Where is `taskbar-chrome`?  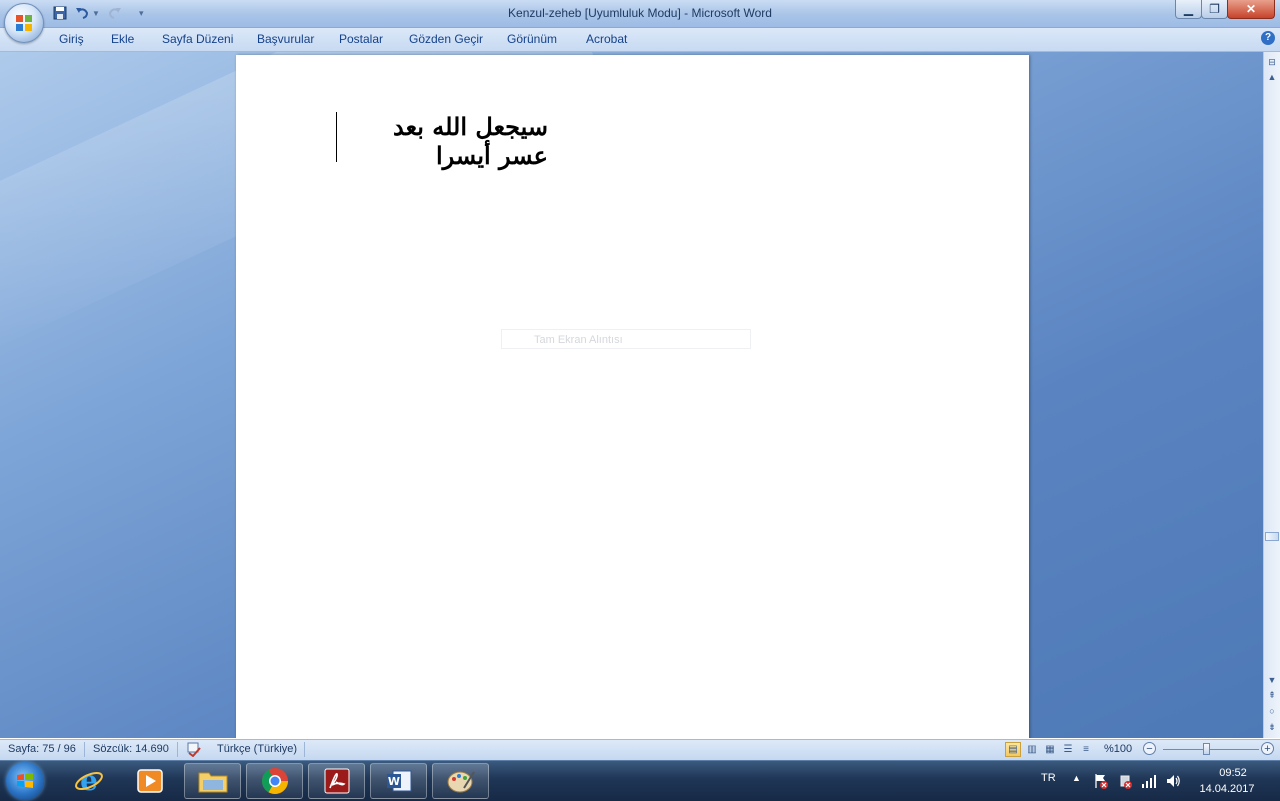 taskbar-chrome is located at coordinates (274, 781).